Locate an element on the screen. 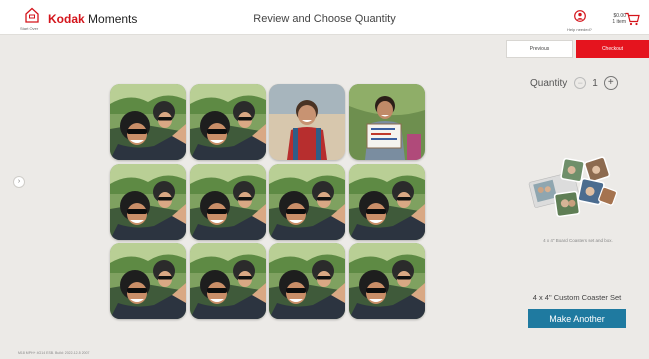 The image size is (649, 359). cart-icon is located at coordinates (632, 21).